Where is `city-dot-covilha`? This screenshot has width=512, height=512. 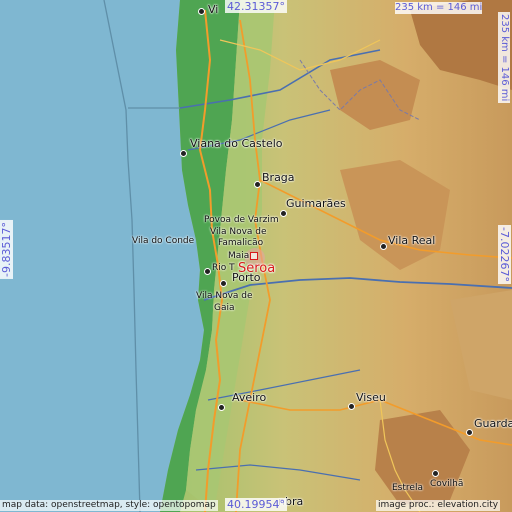 city-dot-covilha is located at coordinates (435, 473).